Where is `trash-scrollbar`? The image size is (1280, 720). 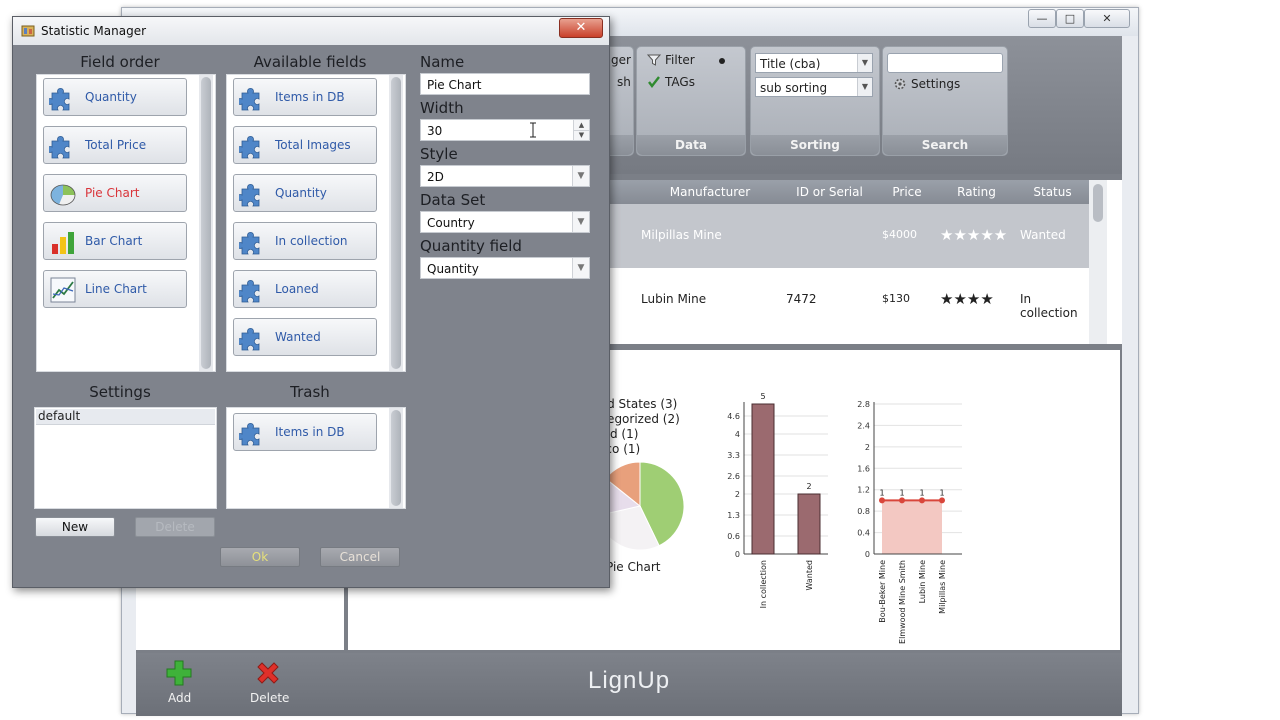 trash-scrollbar is located at coordinates (396, 458).